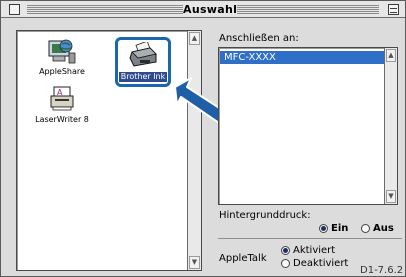 The image size is (406, 277). Describe the element at coordinates (259, 38) in the screenshot. I see `connect-to-label: Anschließen an:` at that location.